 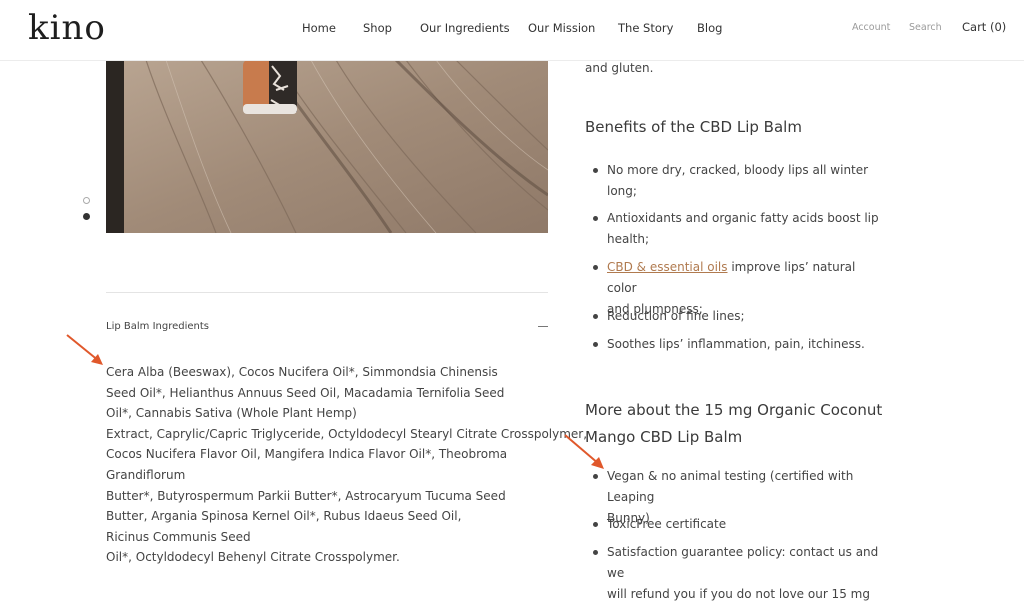 I want to click on ingredients-line: Ricinus Communis Seed, so click(x=178, y=536).